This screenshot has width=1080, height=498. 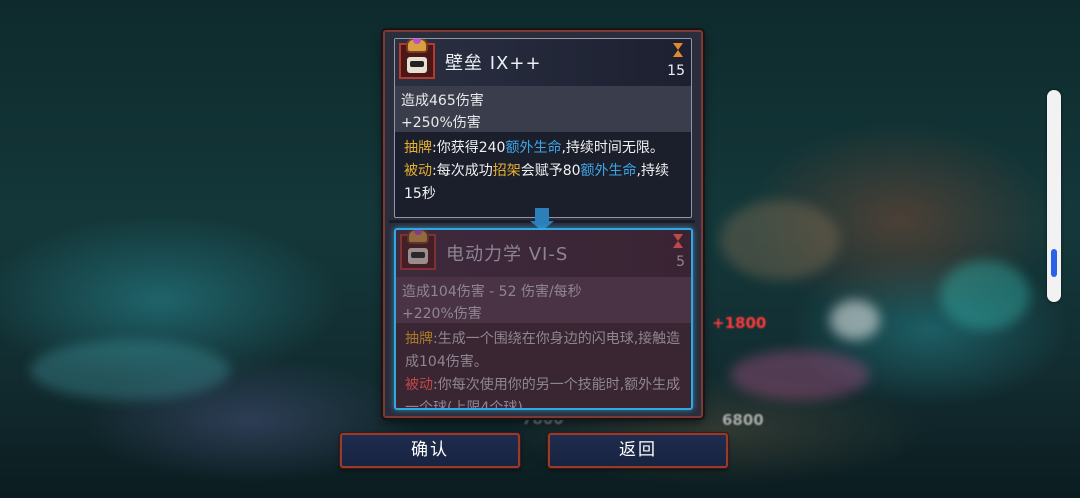 I want to click on damage-number: +1800, so click(x=739, y=323).